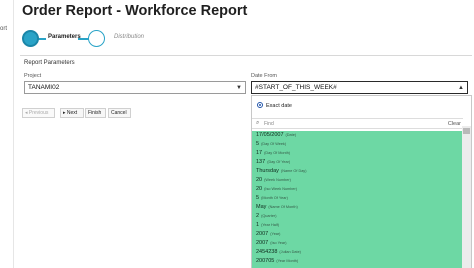 The image size is (474, 268). What do you see at coordinates (357, 153) in the screenshot?
I see `list-item: 17 (Day Of Month)` at bounding box center [357, 153].